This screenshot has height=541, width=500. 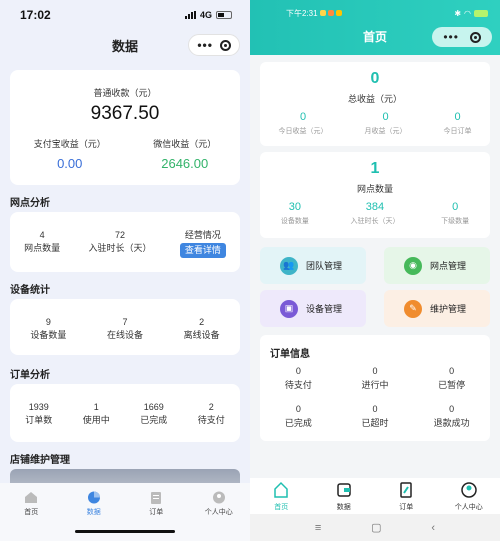 What do you see at coordinates (190, 15) in the screenshot?
I see `signal-icon` at bounding box center [190, 15].